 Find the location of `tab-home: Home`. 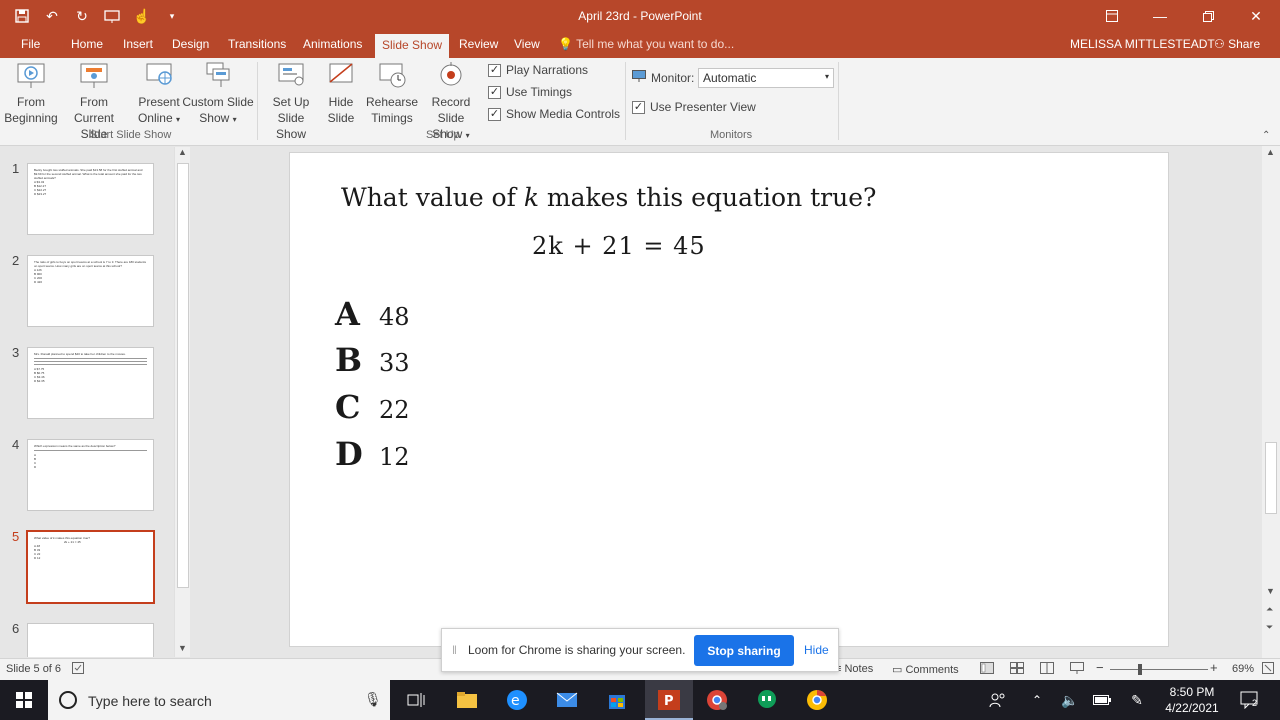

tab-home: Home is located at coordinates (87, 44).